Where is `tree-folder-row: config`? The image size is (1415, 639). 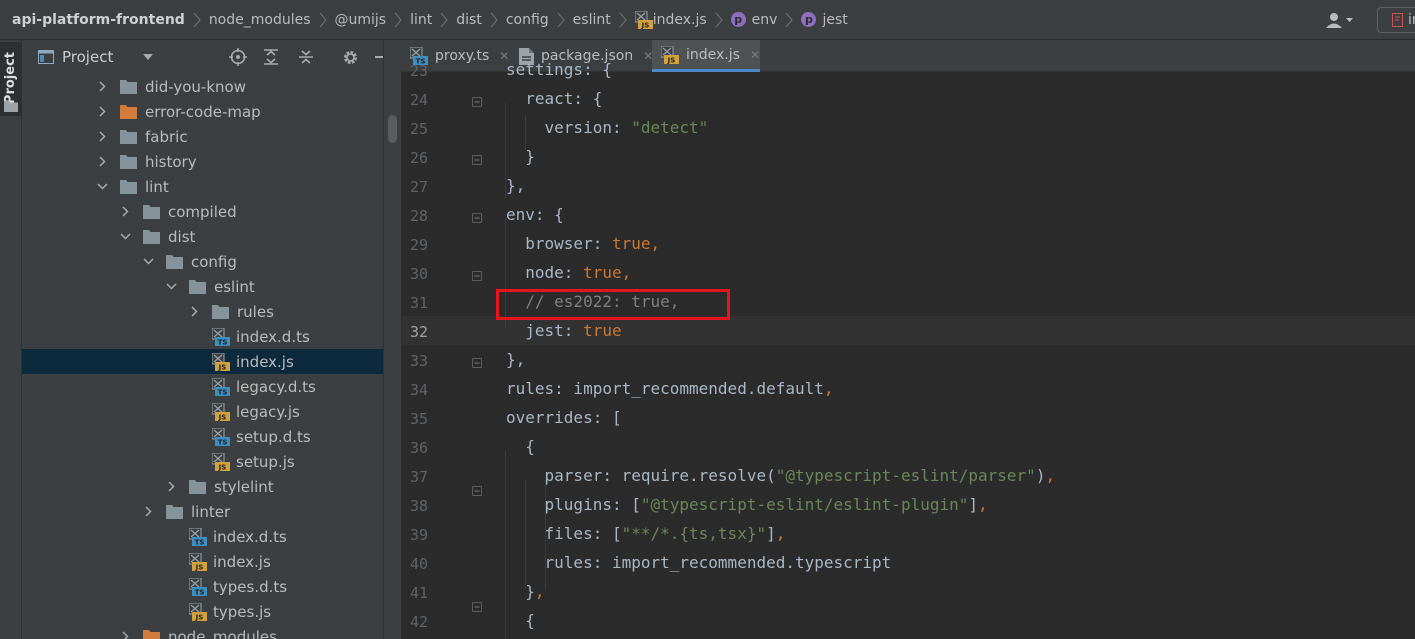
tree-folder-row: config is located at coordinates (202, 261).